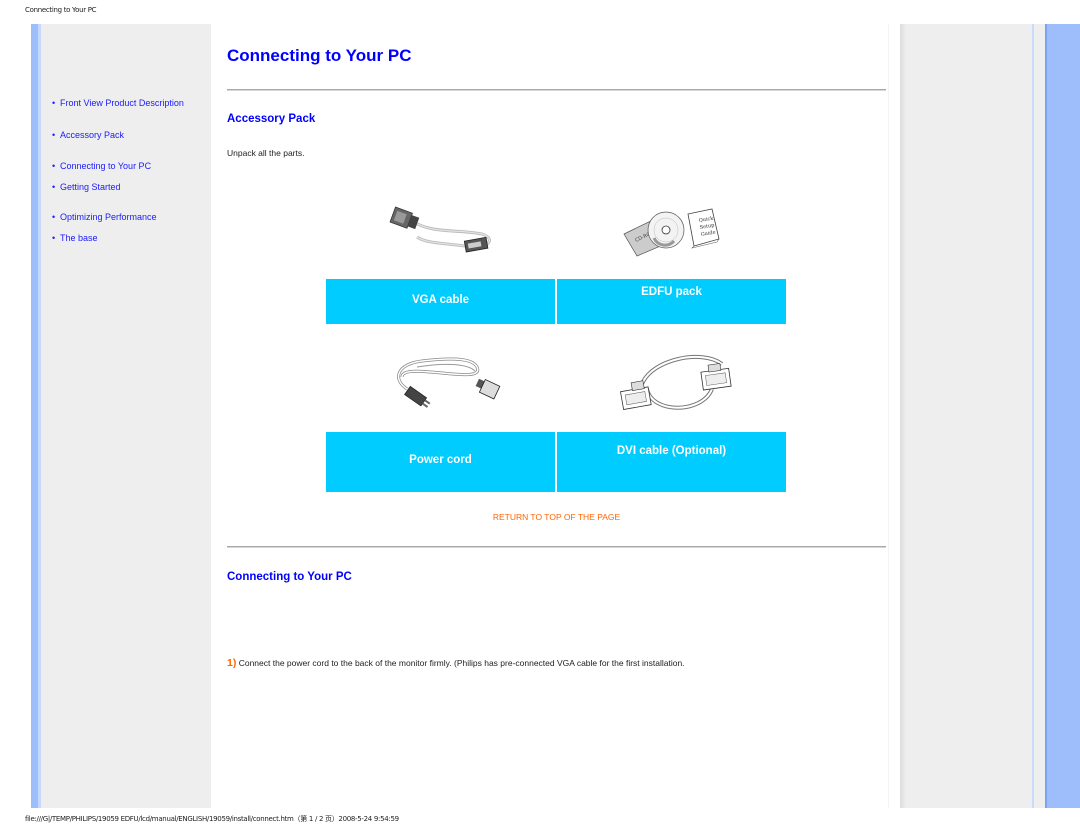 This screenshot has height=834, width=1080. I want to click on sidebar-panel, so click(126, 416).